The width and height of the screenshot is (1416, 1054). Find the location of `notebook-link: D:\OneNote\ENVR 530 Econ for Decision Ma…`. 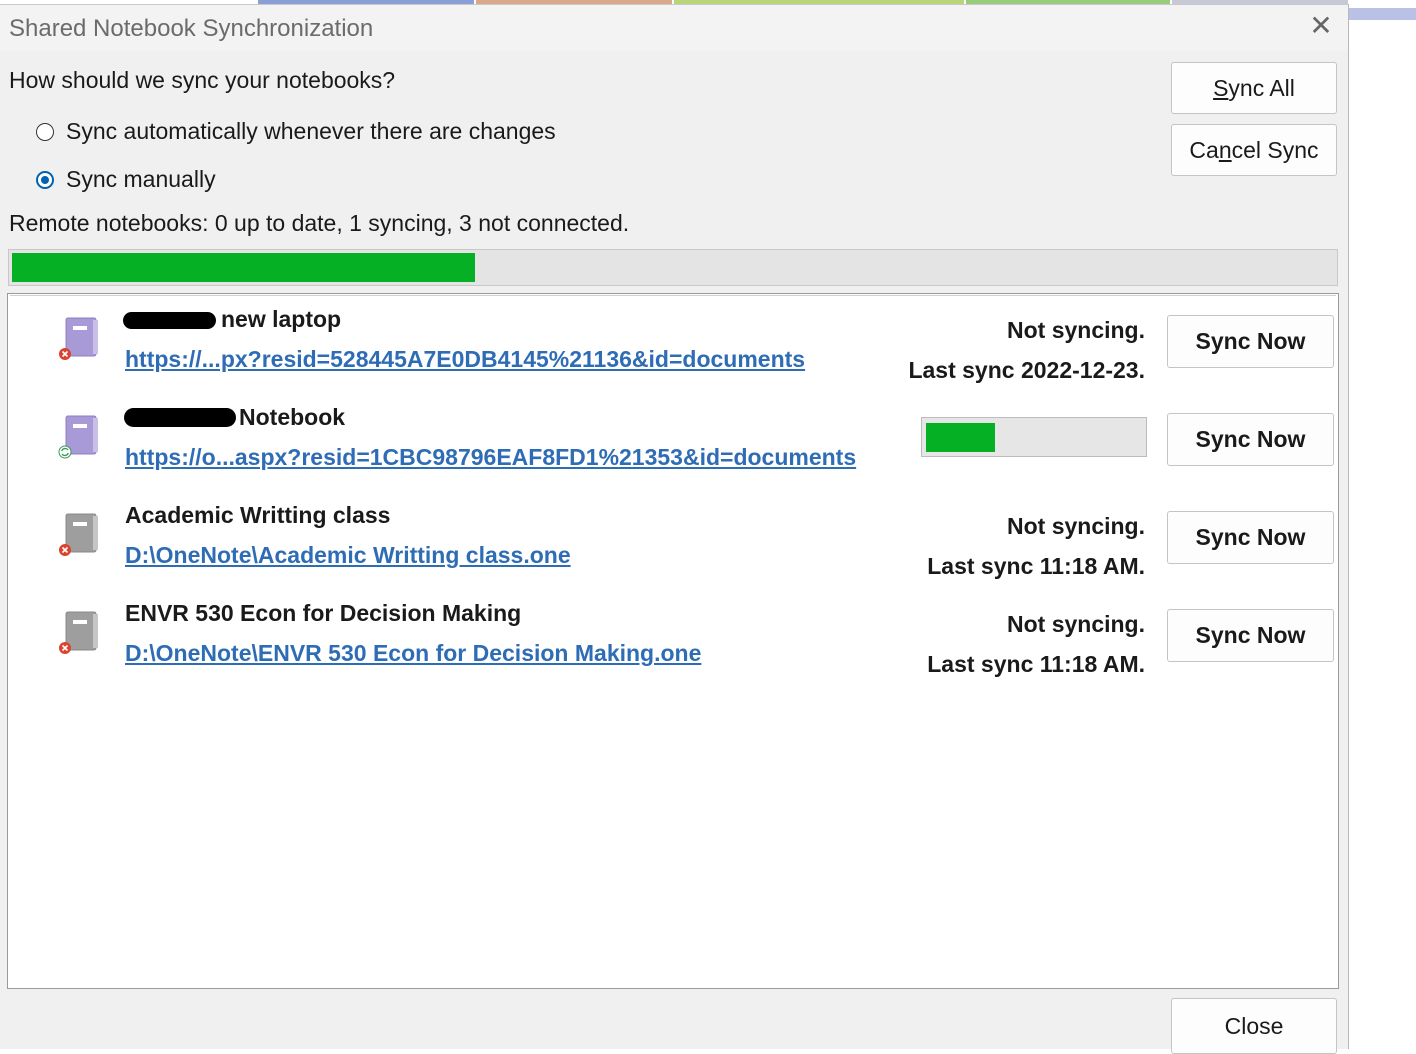

notebook-link: D:\OneNote\ENVR 530 Econ for Decision Ma… is located at coordinates (413, 653).